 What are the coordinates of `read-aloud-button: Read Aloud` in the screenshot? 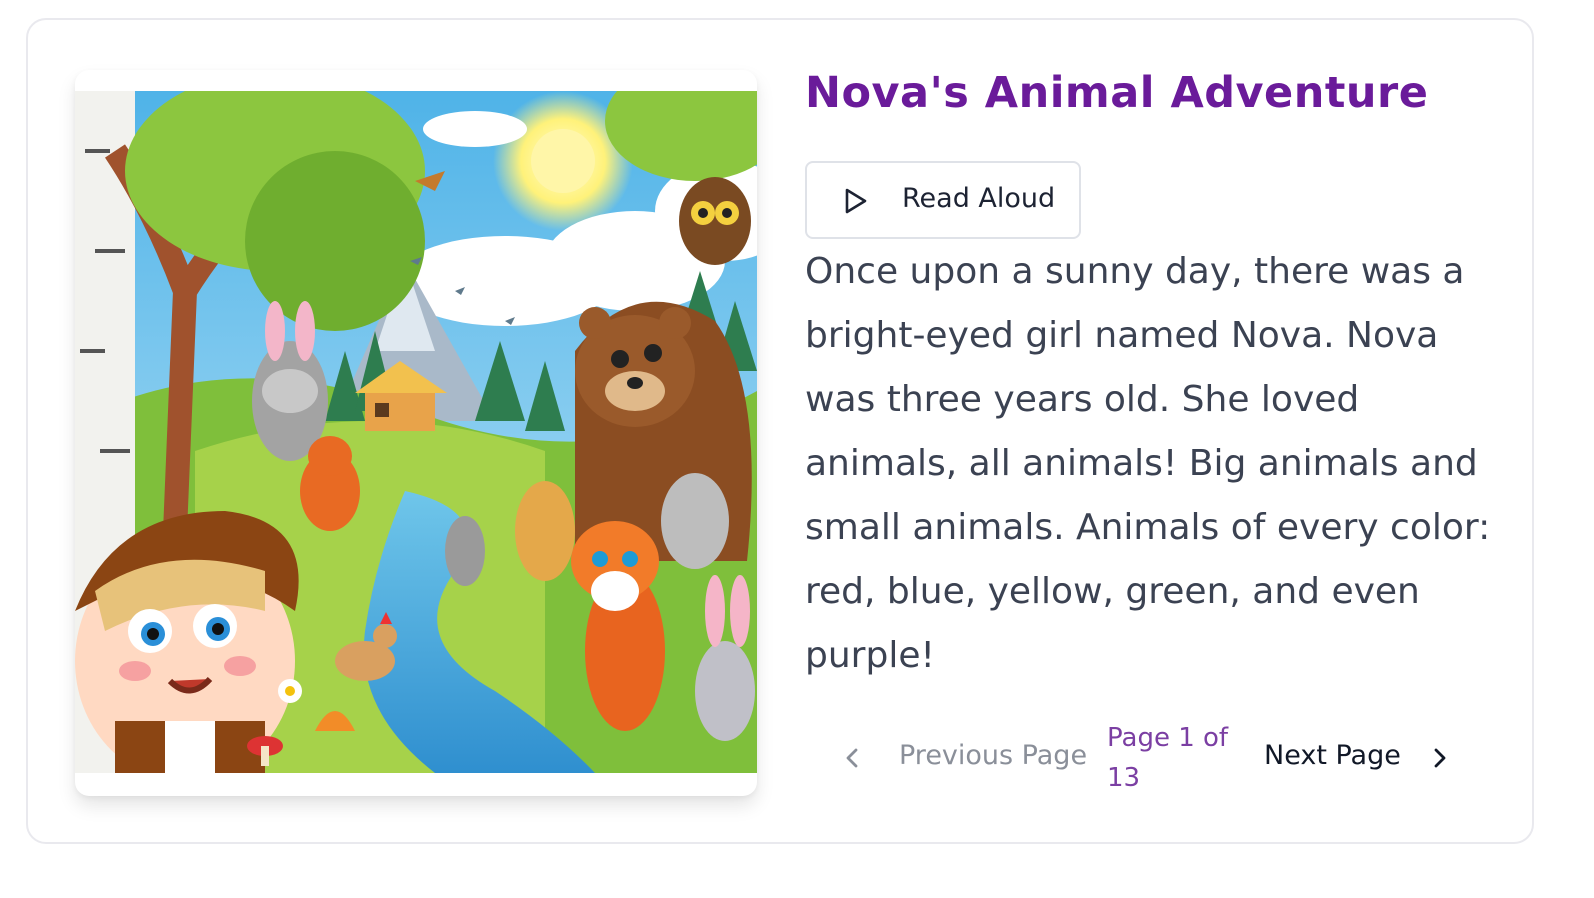 It's located at (943, 200).